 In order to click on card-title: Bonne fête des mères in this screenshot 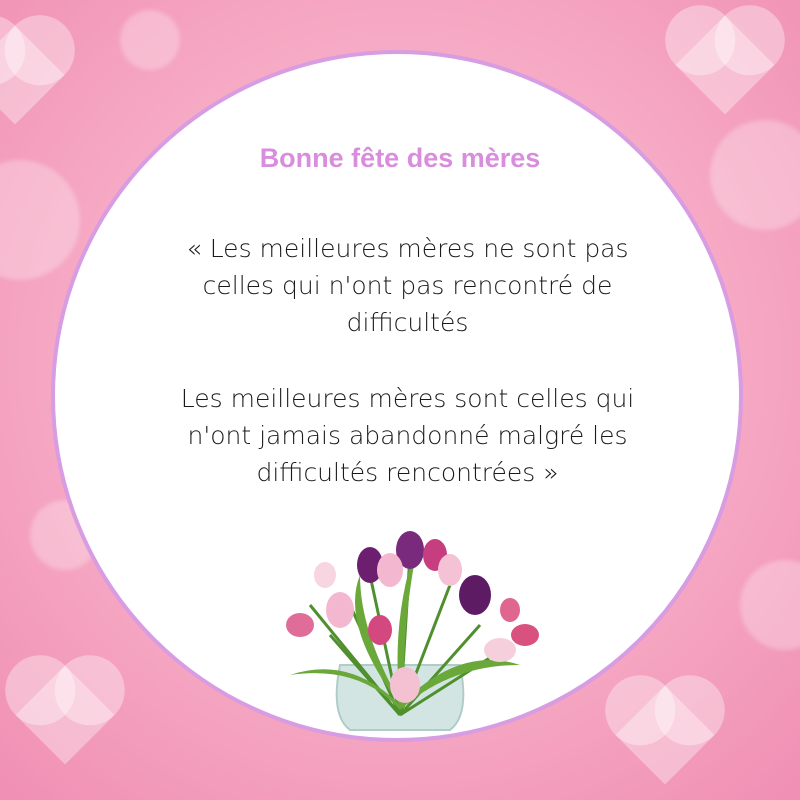, I will do `click(400, 158)`.